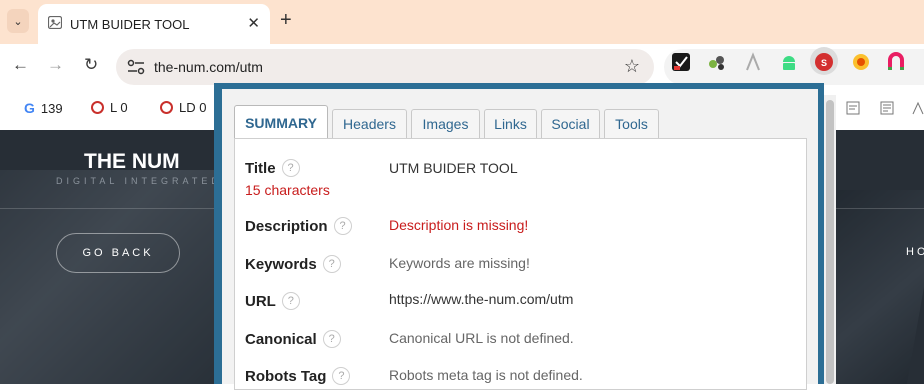 The height and width of the screenshot is (390, 924). I want to click on bookmark-label: LD 0, so click(193, 107).